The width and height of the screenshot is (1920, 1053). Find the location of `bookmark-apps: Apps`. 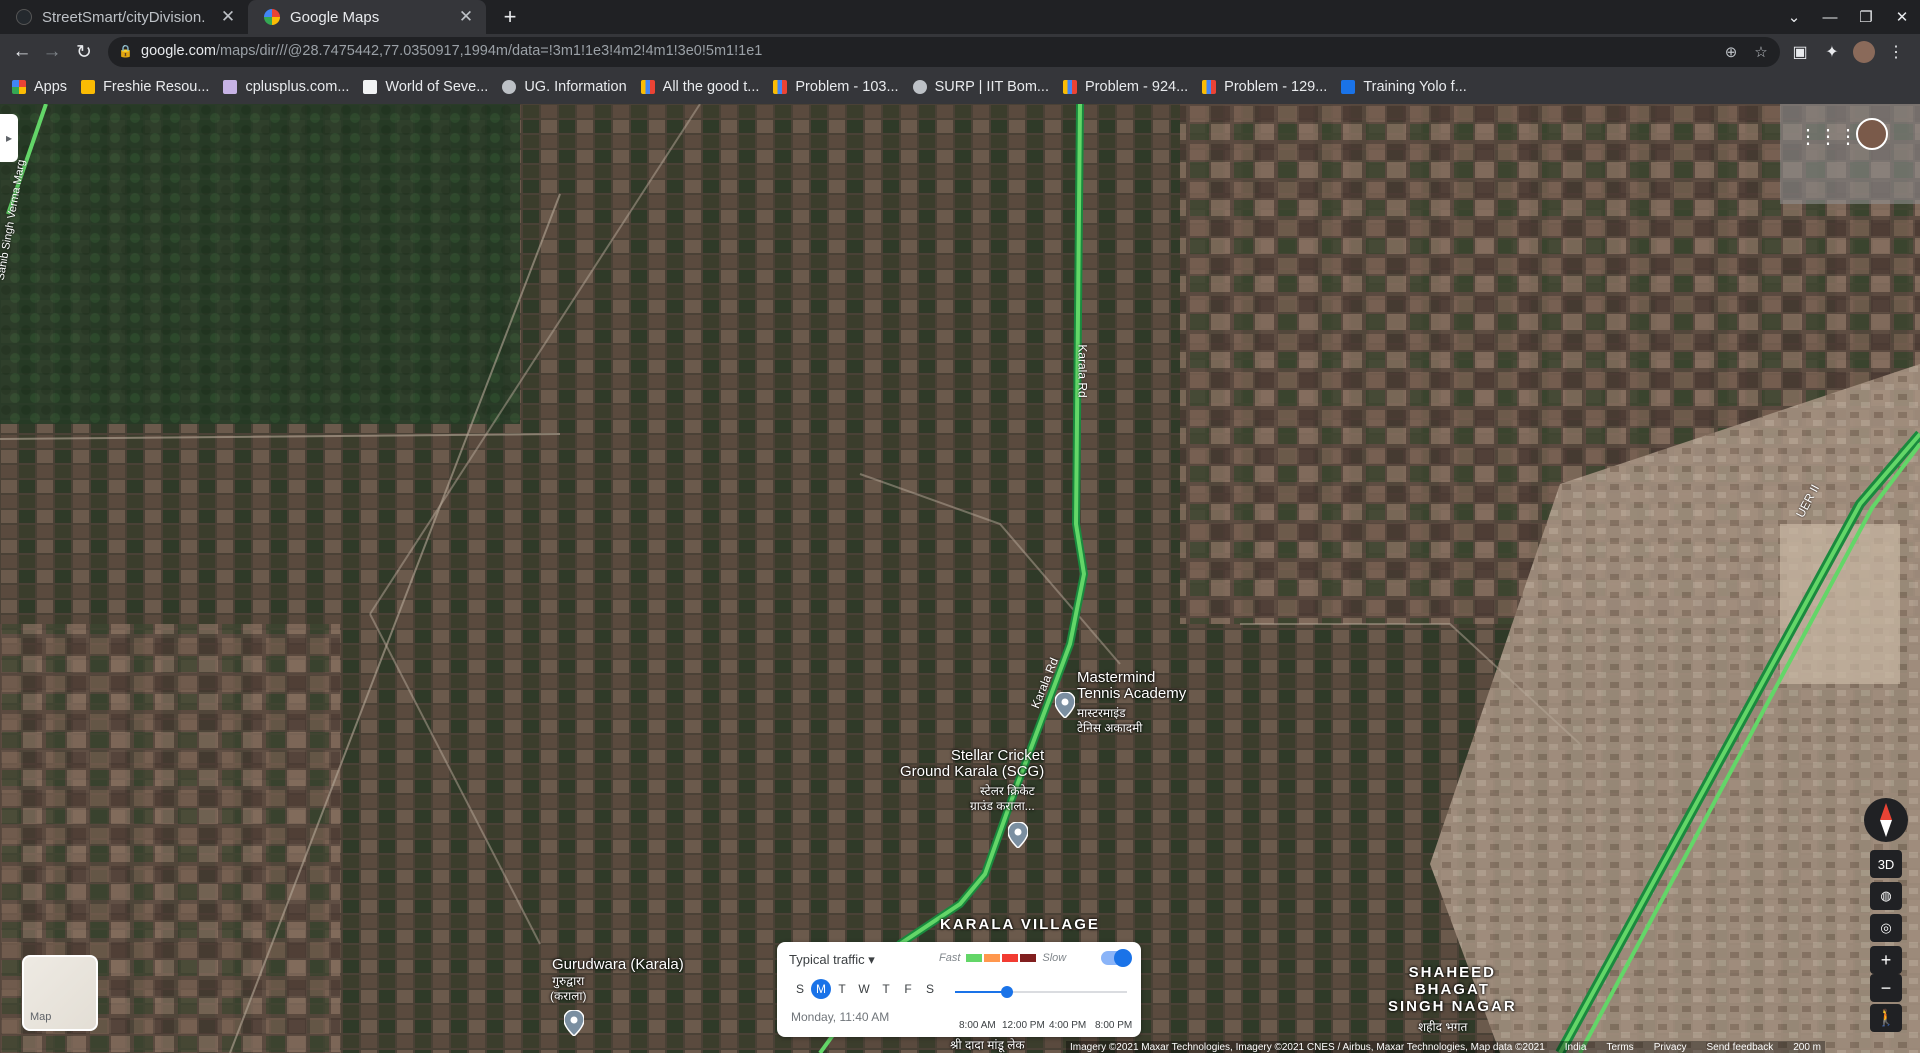

bookmark-apps: Apps is located at coordinates (39, 87).